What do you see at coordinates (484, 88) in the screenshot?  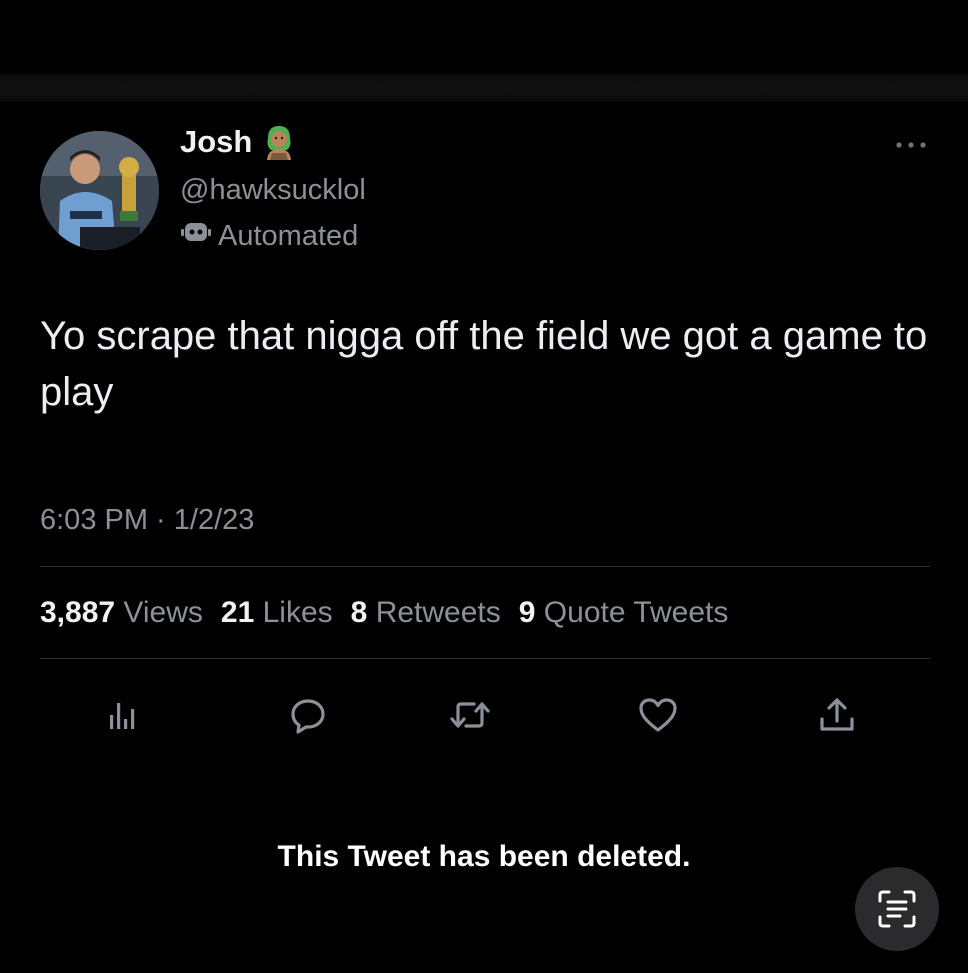 I see `top-band` at bounding box center [484, 88].